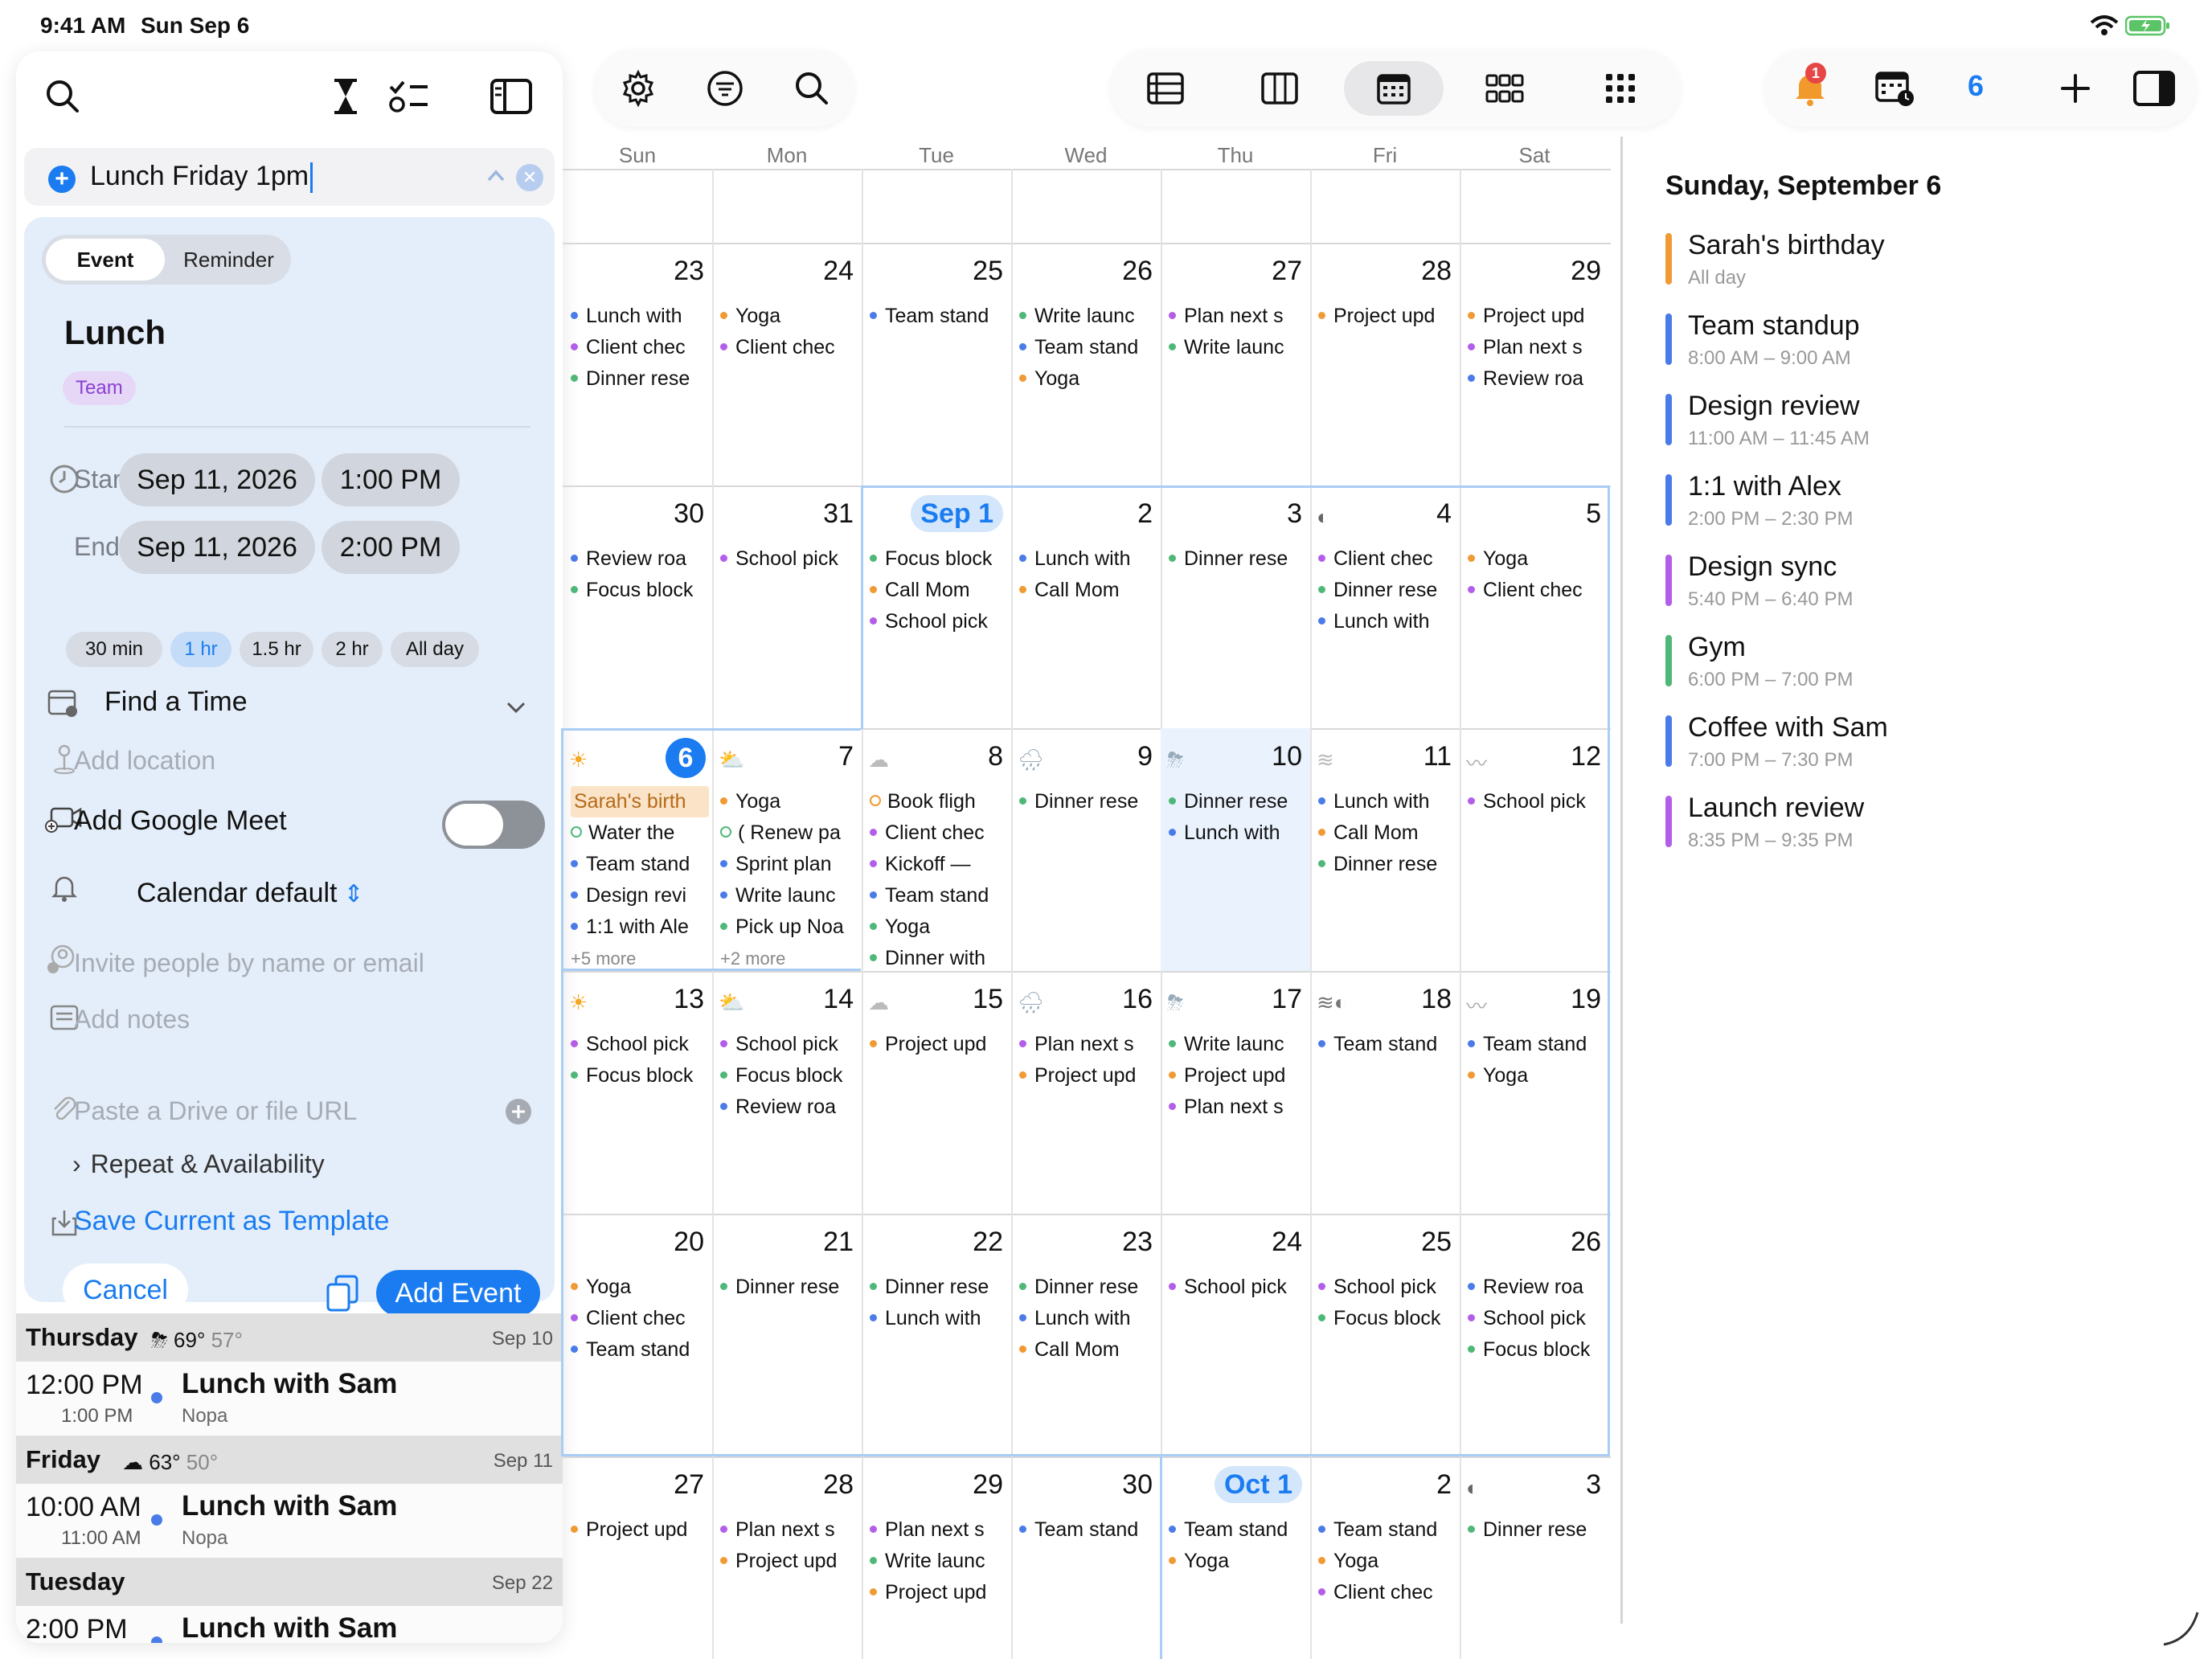 The width and height of the screenshot is (2212, 1659). Describe the element at coordinates (289, 1521) in the screenshot. I see `agenda-item: 10:00 AM 11:00 AM Lunch with Sam Nopa` at that location.